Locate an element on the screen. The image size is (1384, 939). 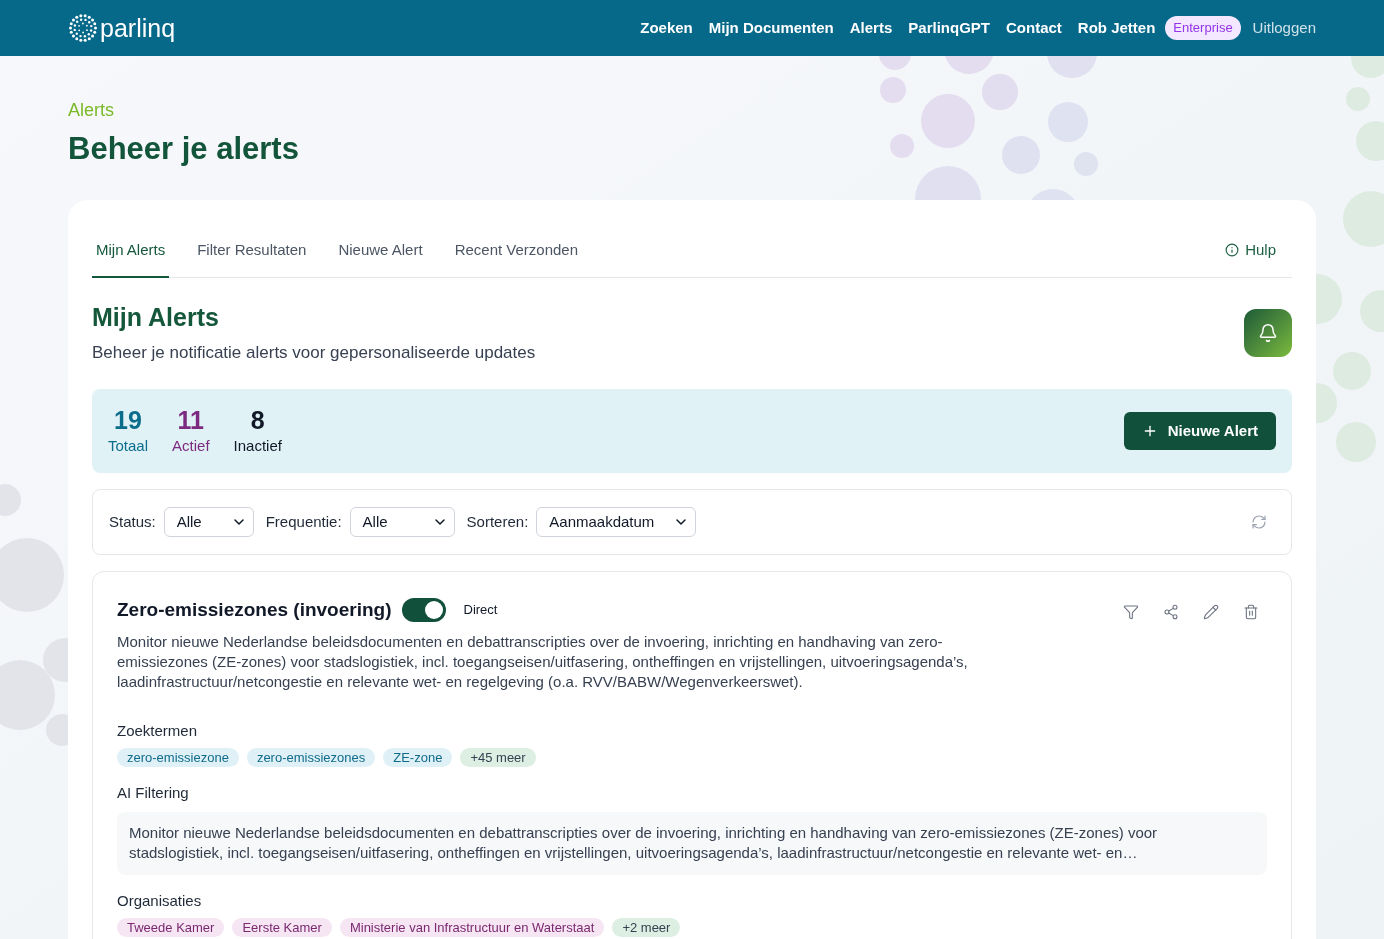
section-heading: AI Filtering is located at coordinates (153, 793).